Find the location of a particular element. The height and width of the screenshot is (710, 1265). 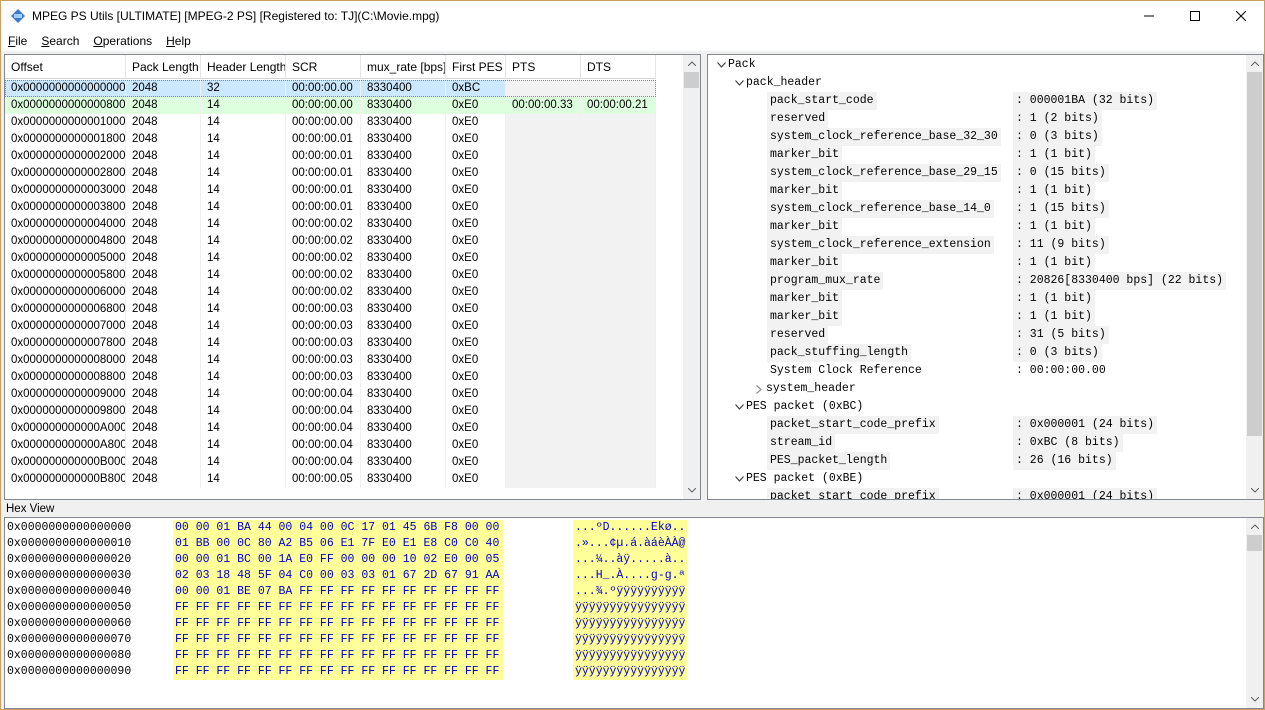

menu-item: Operations is located at coordinates (122, 41).